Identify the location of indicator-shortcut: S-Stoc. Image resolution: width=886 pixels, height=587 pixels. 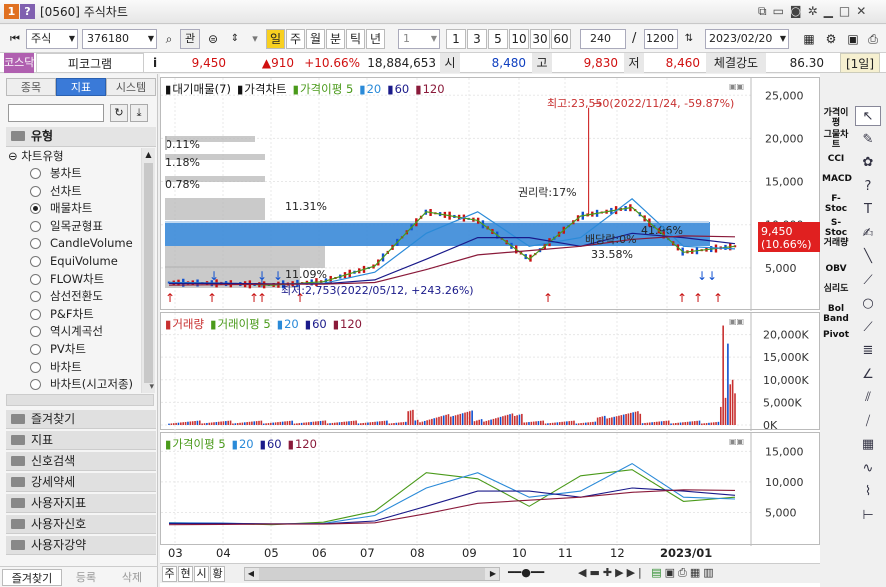
(836, 228).